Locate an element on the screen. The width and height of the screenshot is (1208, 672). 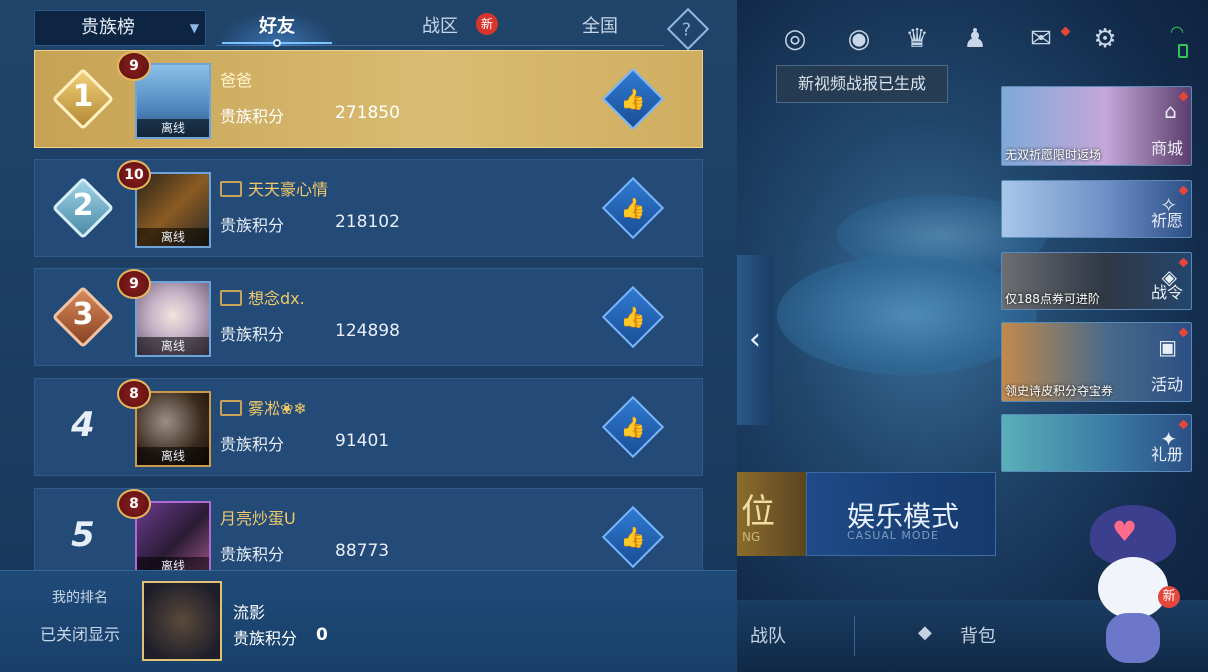
active-tab-dot is located at coordinates (277, 43).